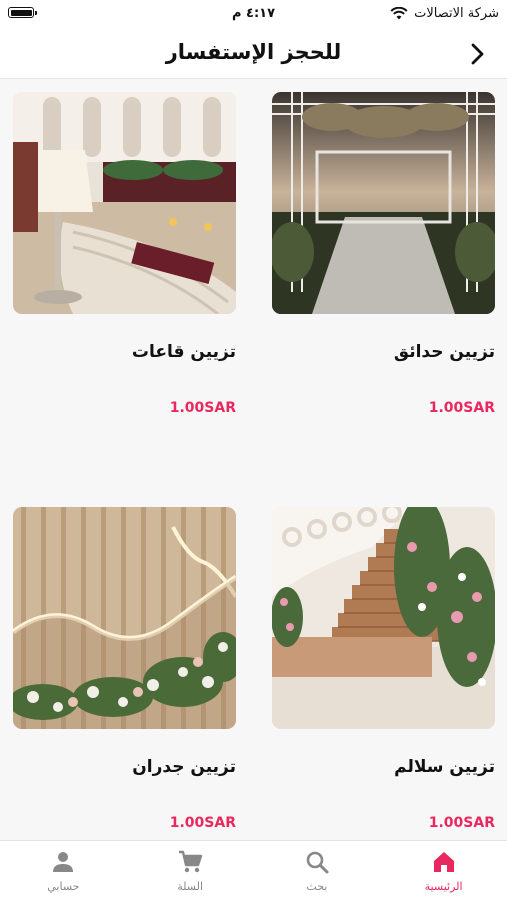 This screenshot has width=507, height=901. Describe the element at coordinates (184, 767) in the screenshot. I see `product-name: تزيين جدران` at that location.